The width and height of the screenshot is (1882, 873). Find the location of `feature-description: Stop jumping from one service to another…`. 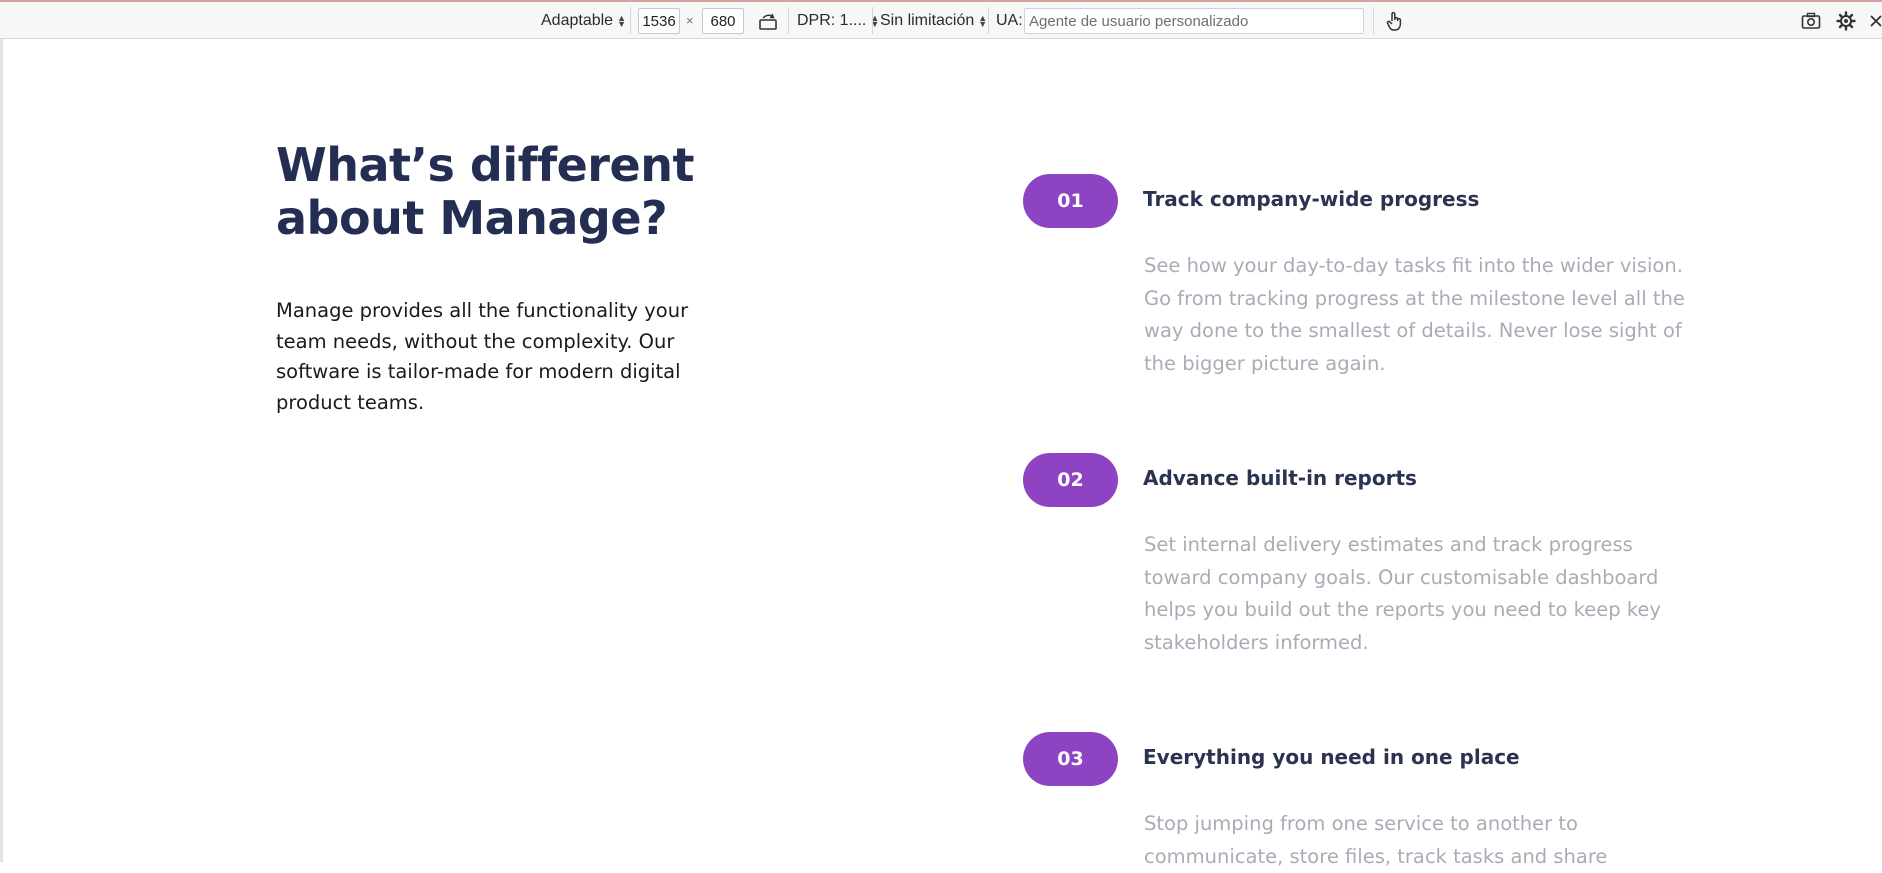

feature-description: Stop jumping from one service to another… is located at coordinates (1376, 840).